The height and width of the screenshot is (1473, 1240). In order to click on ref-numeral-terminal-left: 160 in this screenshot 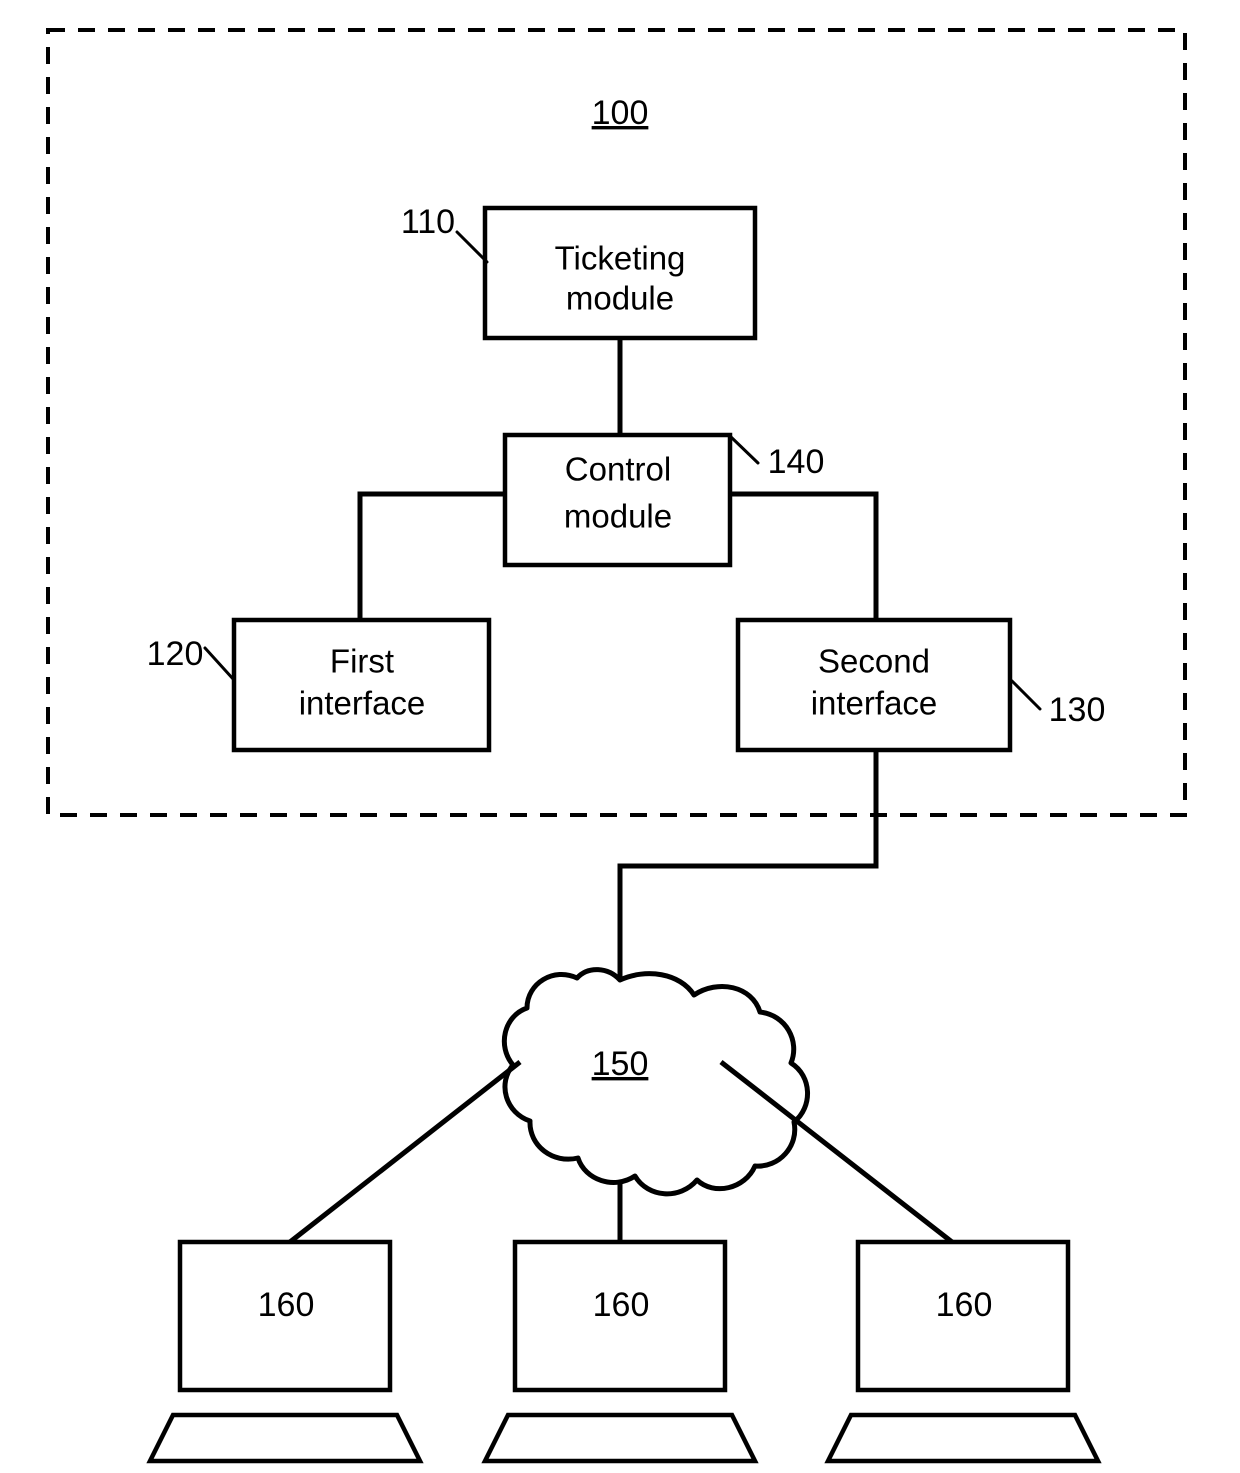, I will do `click(286, 1305)`.